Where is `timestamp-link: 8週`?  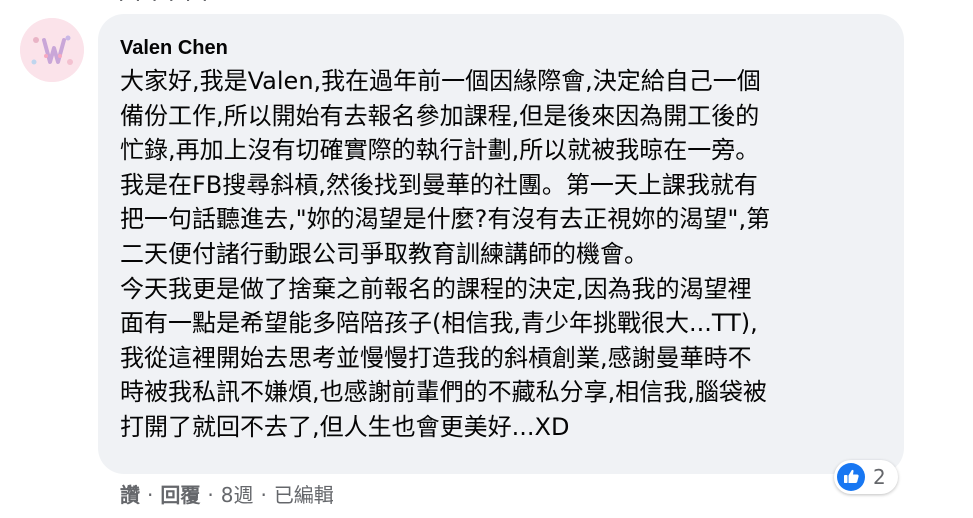
timestamp-link: 8週 is located at coordinates (237, 495).